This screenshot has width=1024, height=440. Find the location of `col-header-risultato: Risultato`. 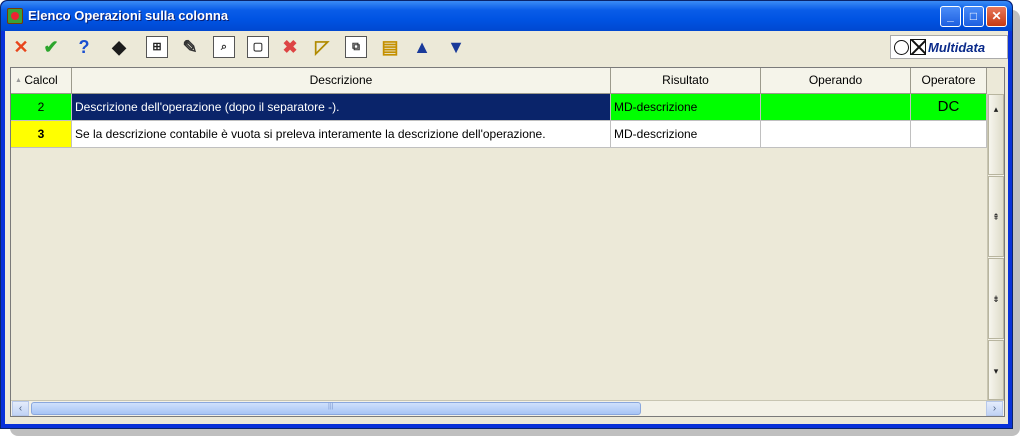

col-header-risultato: Risultato is located at coordinates (686, 81).